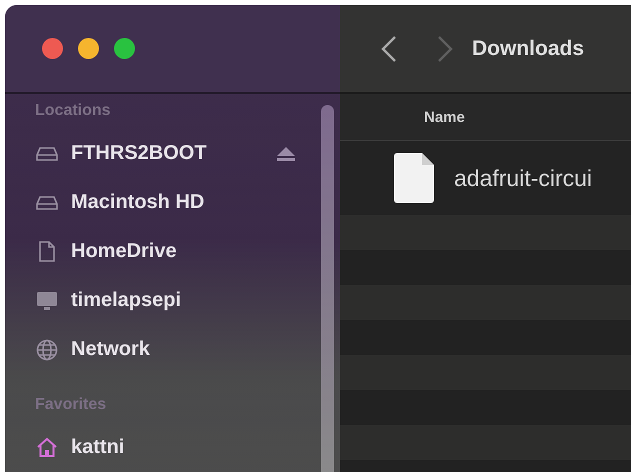 This screenshot has width=631, height=472. Describe the element at coordinates (124, 48) in the screenshot. I see `zoom-button` at that location.